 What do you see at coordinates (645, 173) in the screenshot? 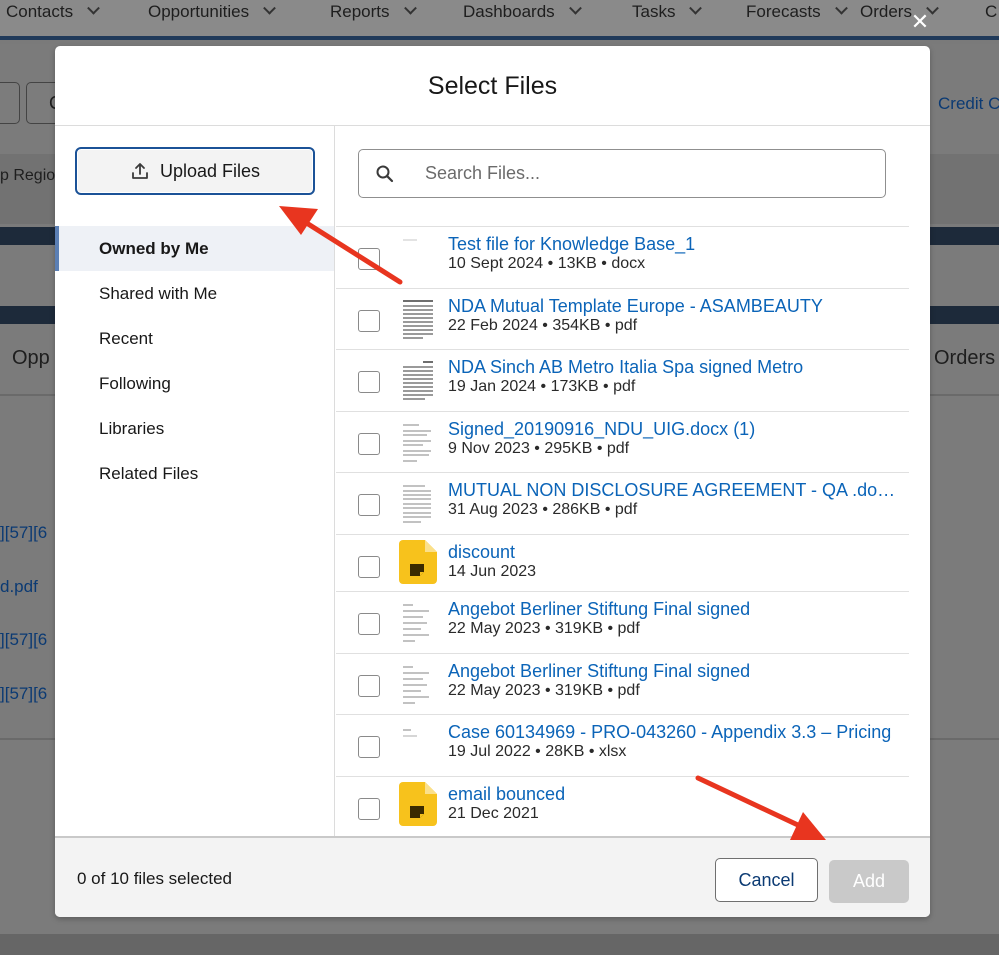
I see `search-files-input` at bounding box center [645, 173].